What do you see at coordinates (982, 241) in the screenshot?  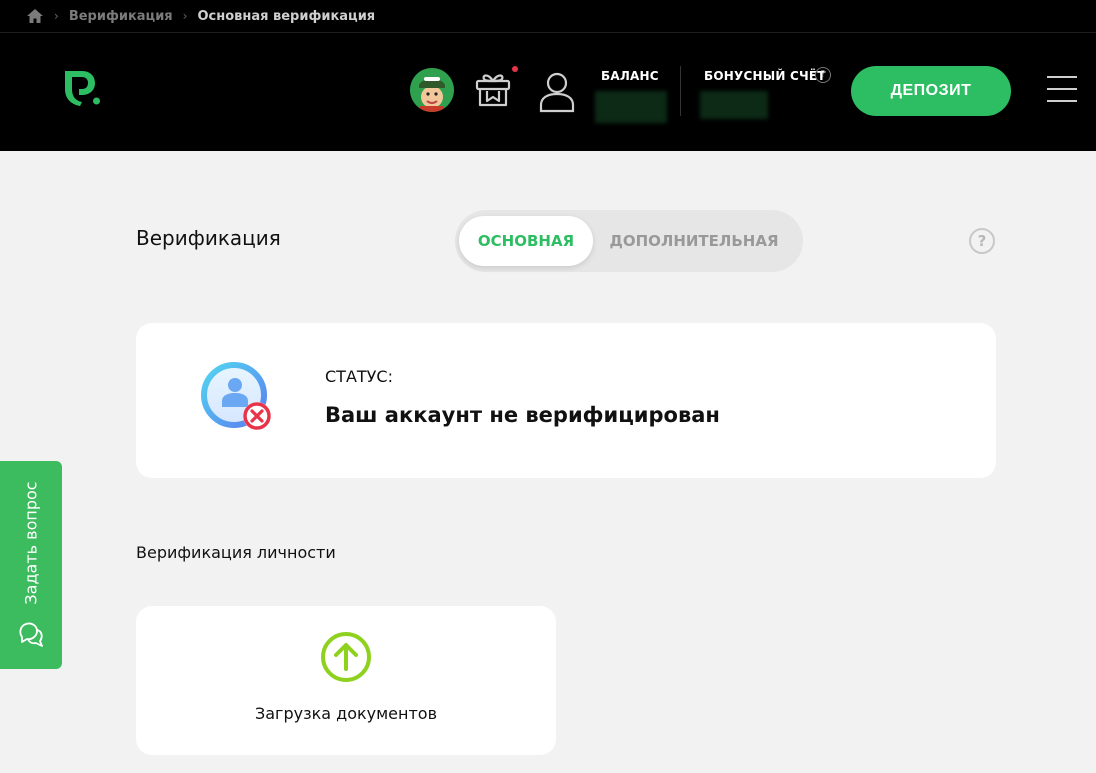 I see `help-icon: ?` at bounding box center [982, 241].